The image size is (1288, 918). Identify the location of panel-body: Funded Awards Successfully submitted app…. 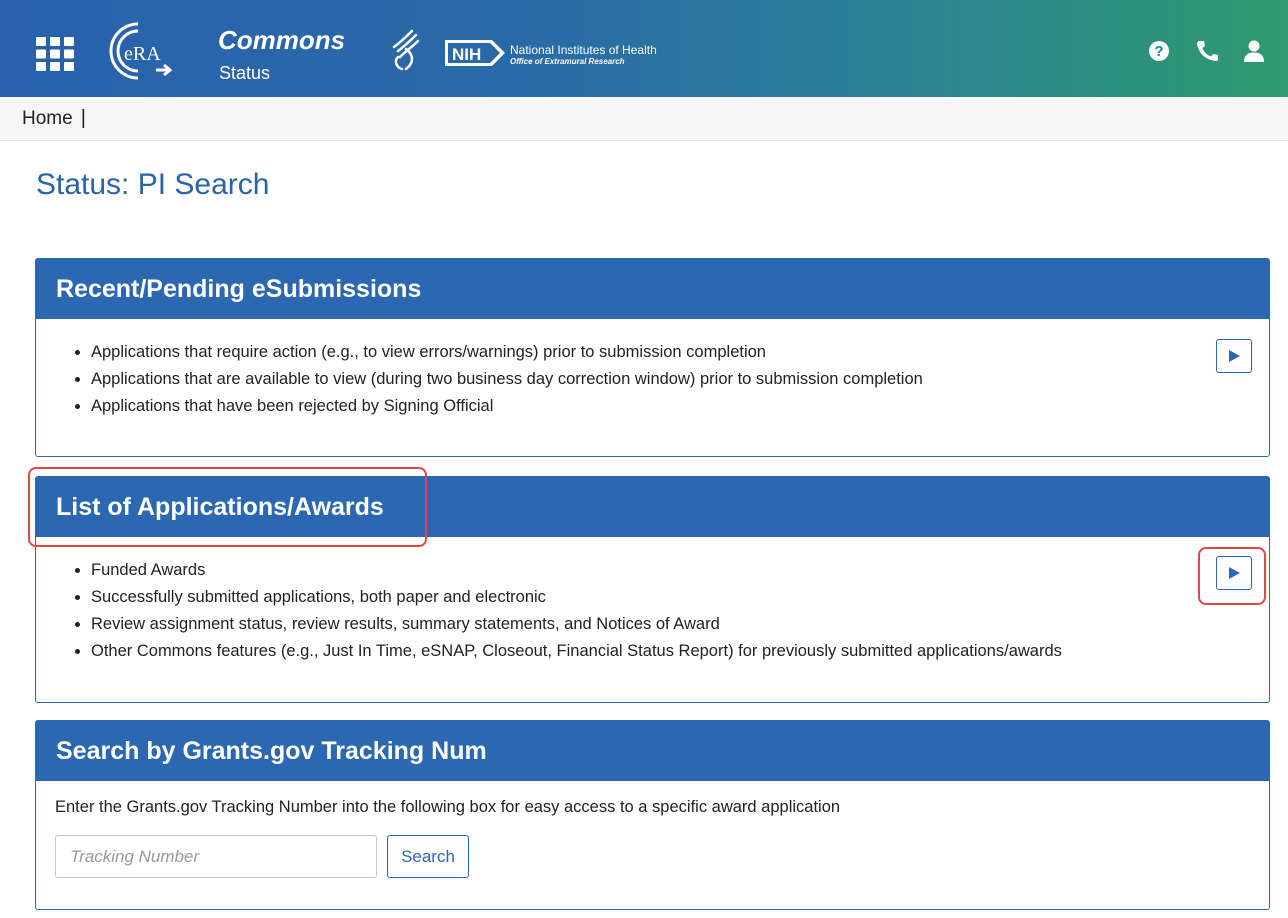
(652, 601).